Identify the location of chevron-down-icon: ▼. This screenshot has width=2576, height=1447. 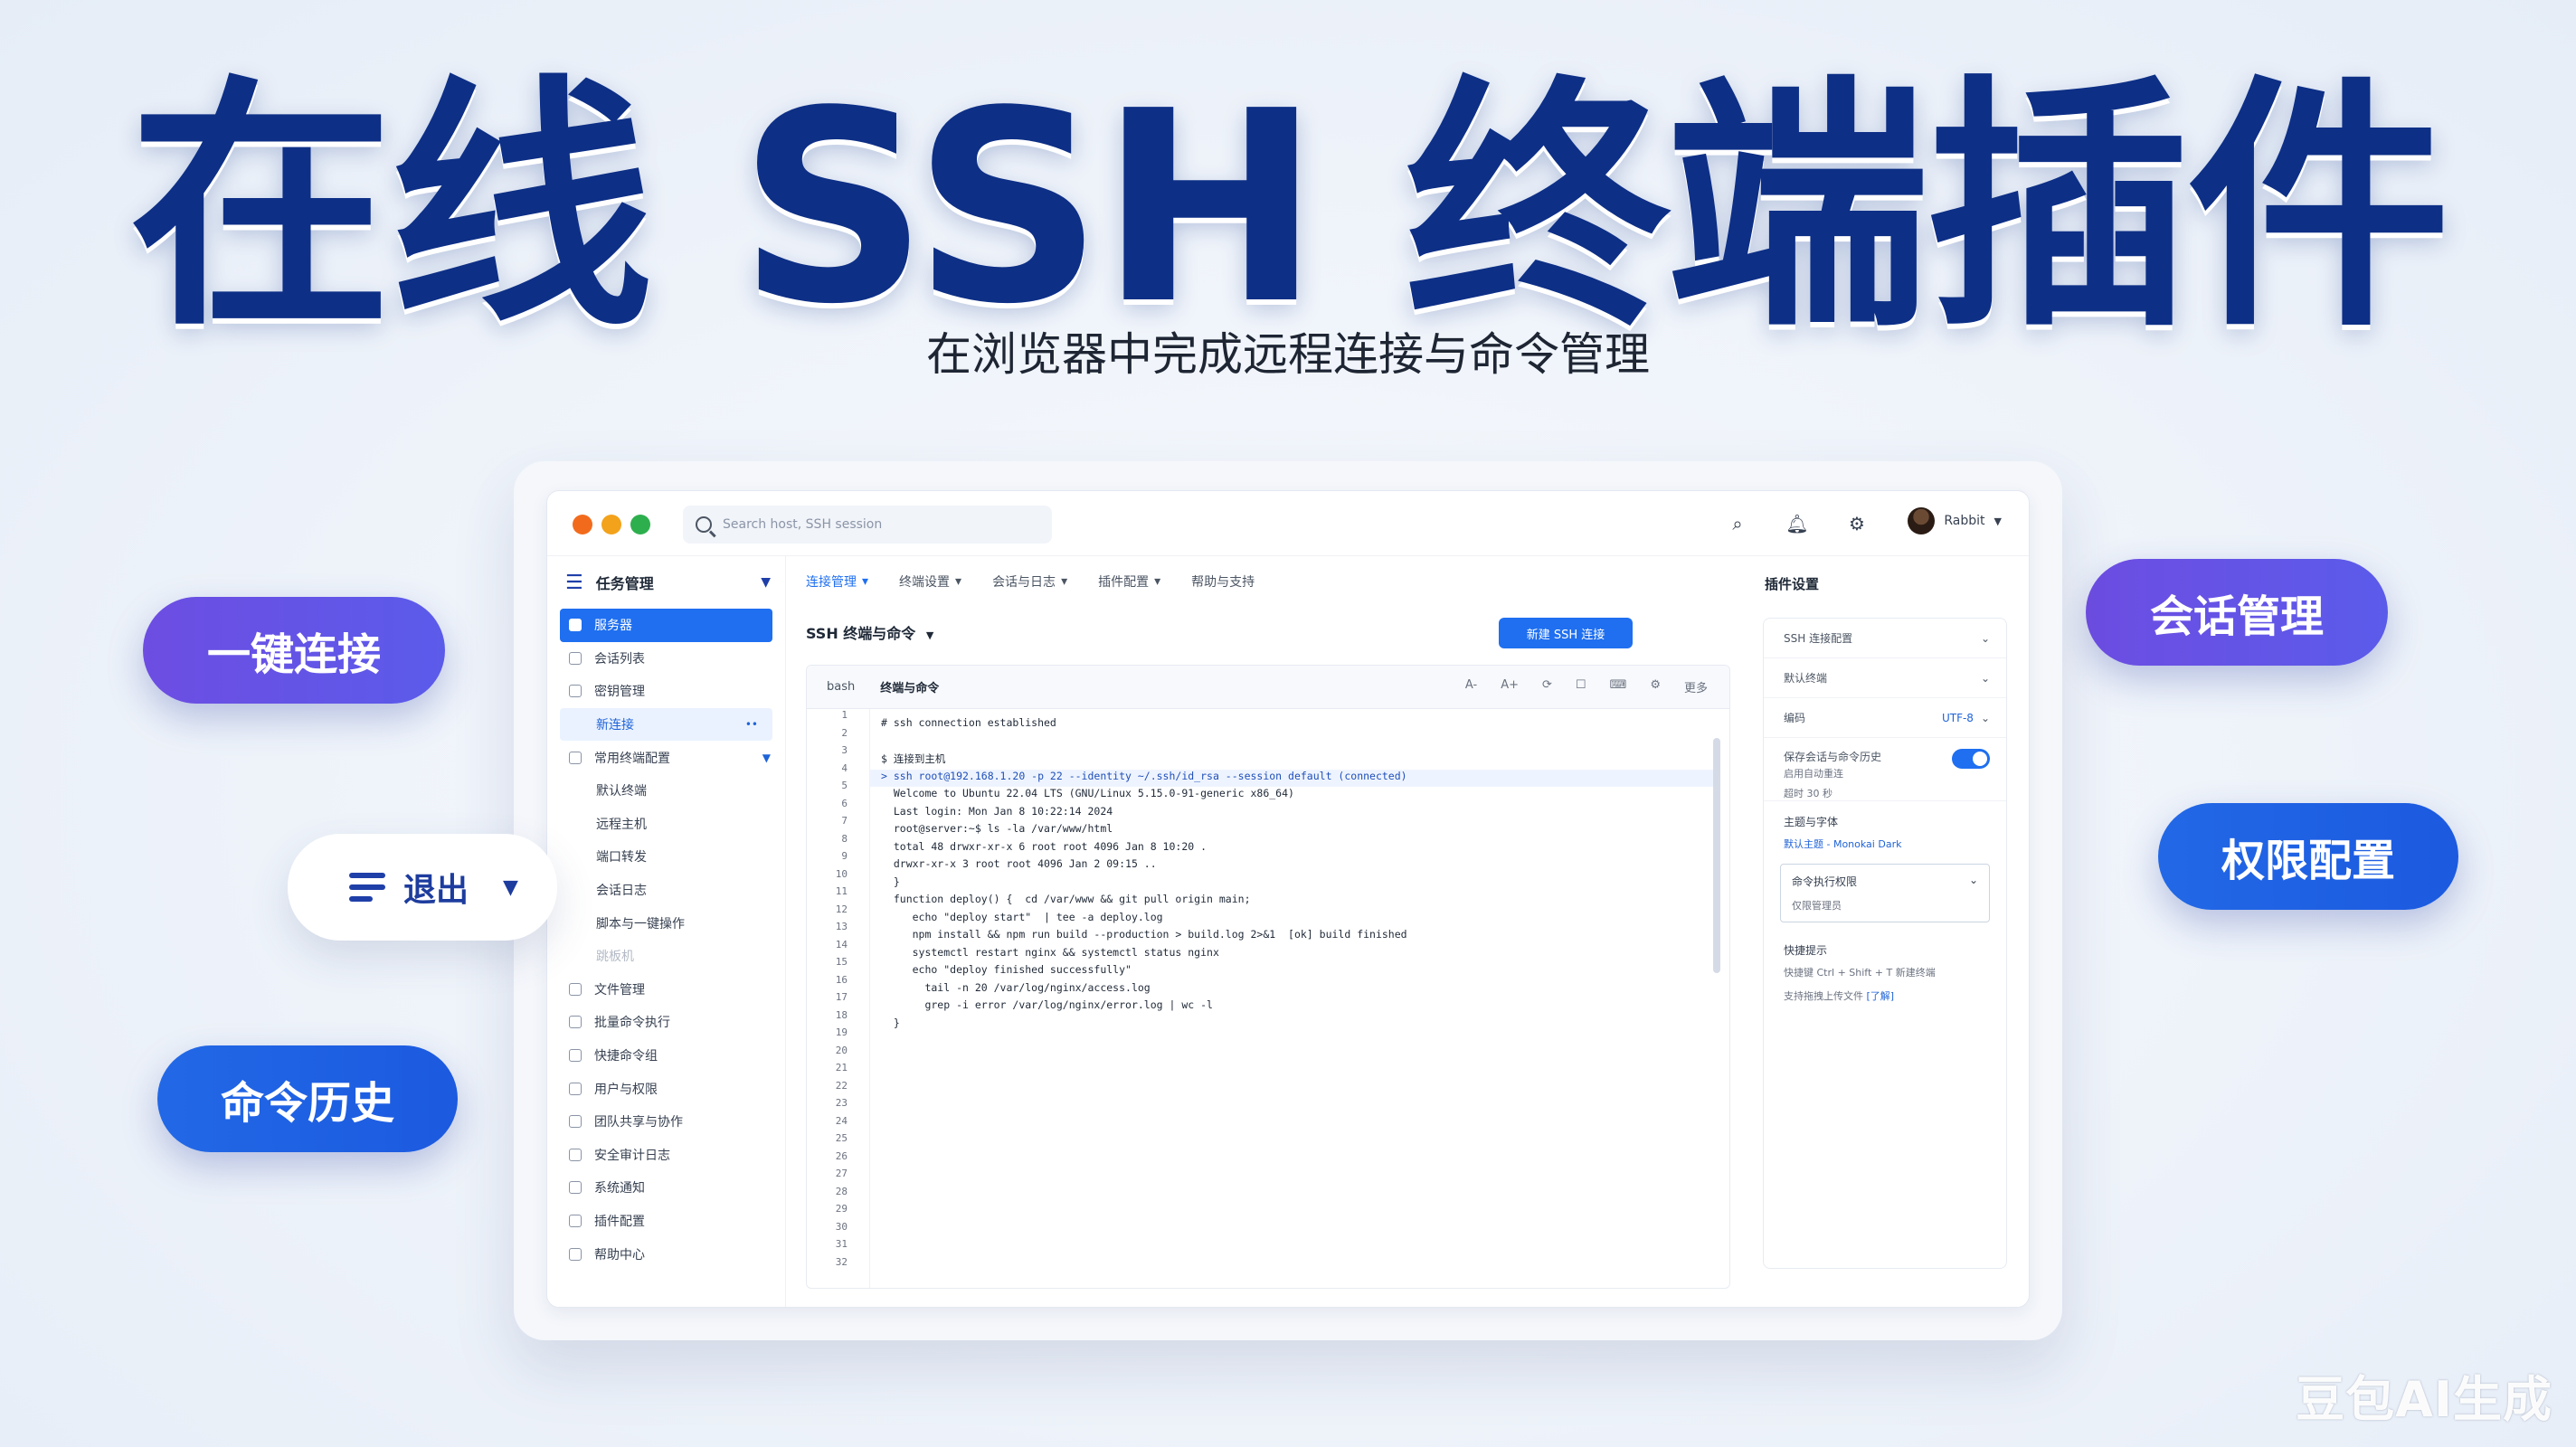
(929, 635).